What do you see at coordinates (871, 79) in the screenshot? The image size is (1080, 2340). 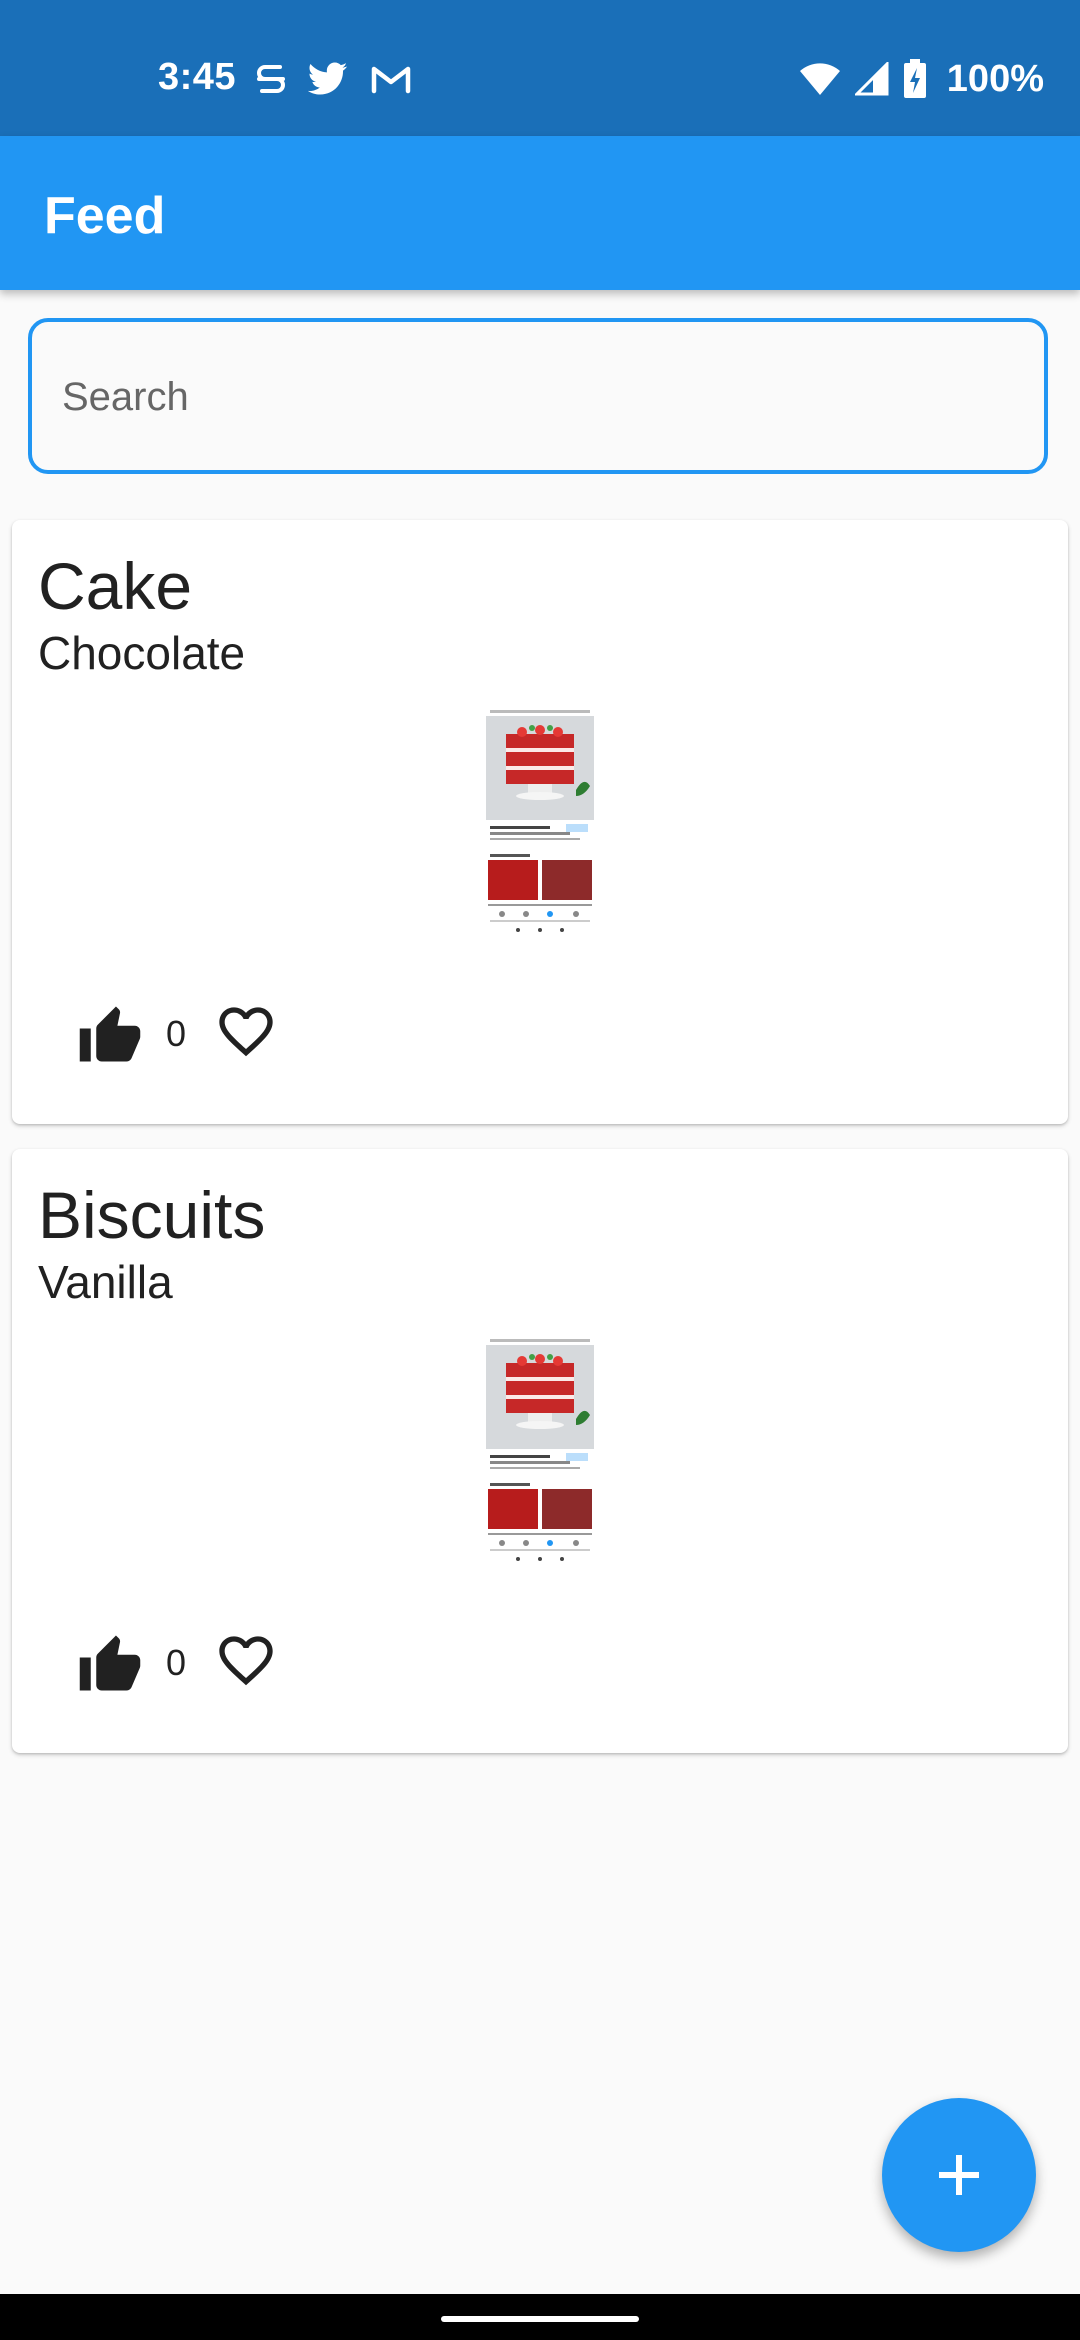 I see `signal-icon` at bounding box center [871, 79].